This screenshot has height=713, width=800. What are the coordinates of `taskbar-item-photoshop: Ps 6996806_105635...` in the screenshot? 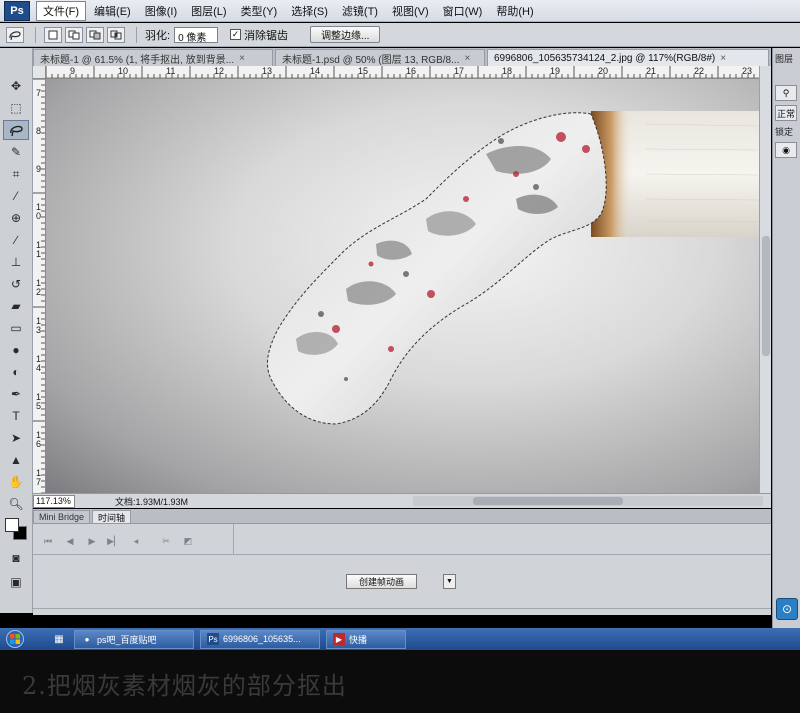 It's located at (260, 639).